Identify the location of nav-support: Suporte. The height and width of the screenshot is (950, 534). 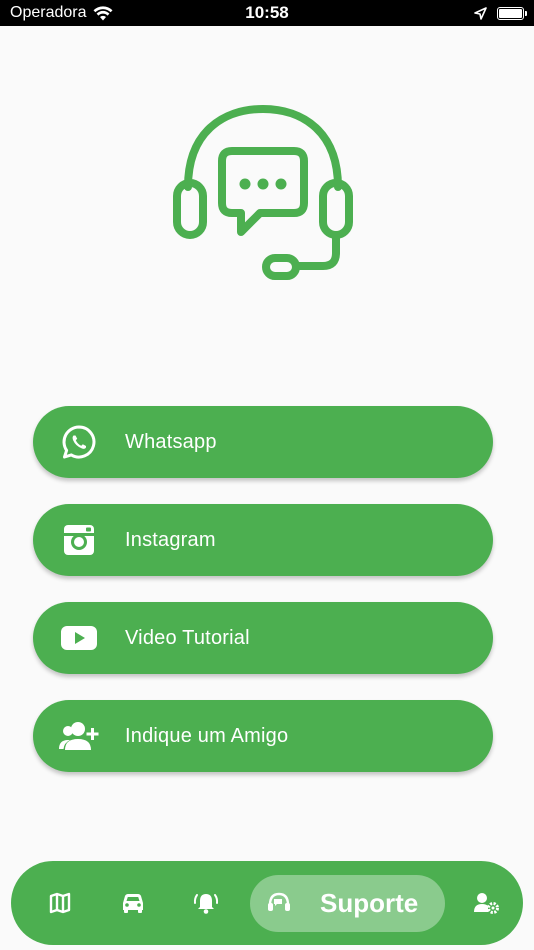
(347, 903).